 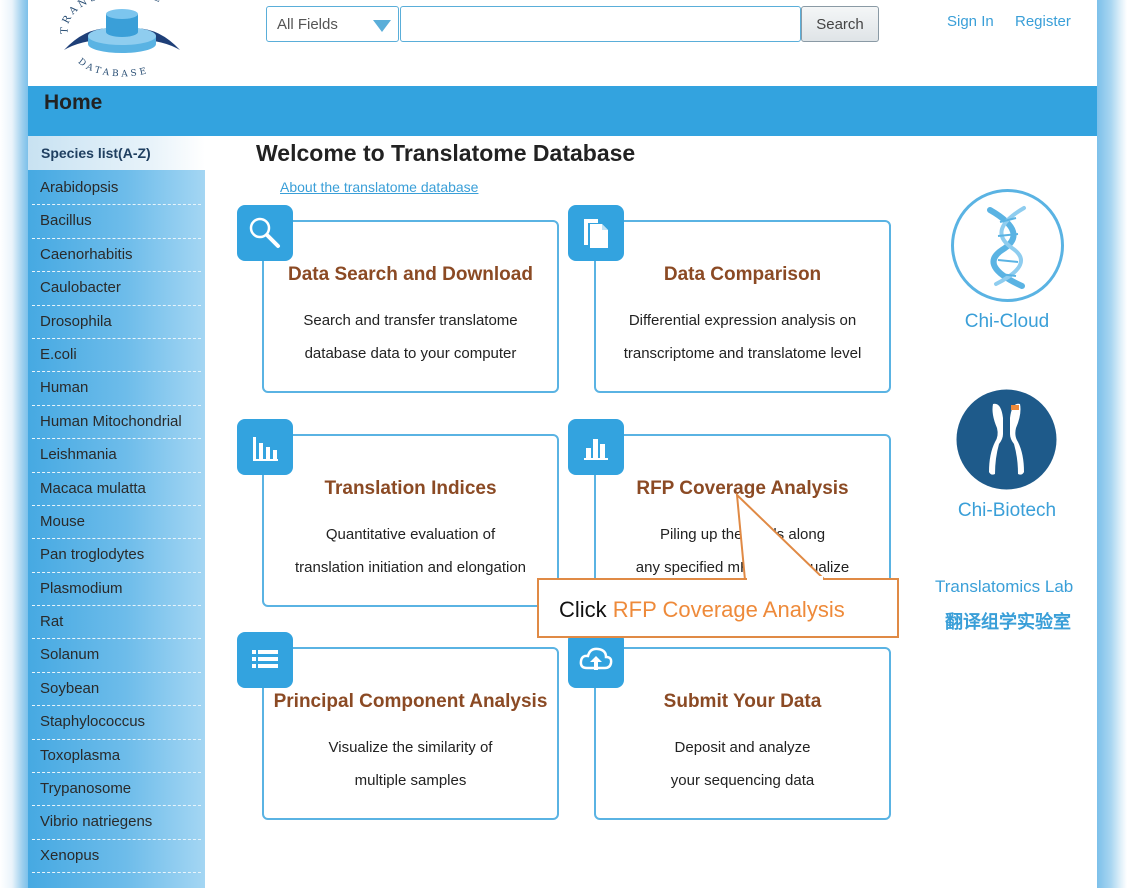 I want to click on chevron-down-icon, so click(x=382, y=26).